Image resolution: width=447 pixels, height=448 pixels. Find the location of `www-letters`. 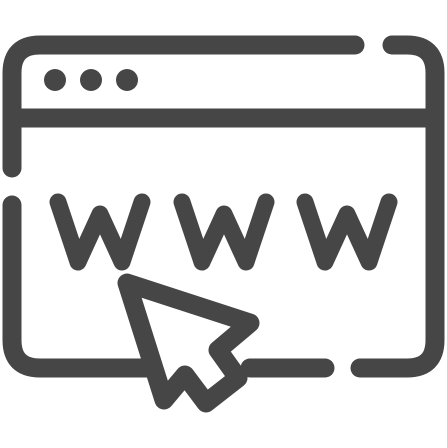

www-letters is located at coordinates (223, 232).